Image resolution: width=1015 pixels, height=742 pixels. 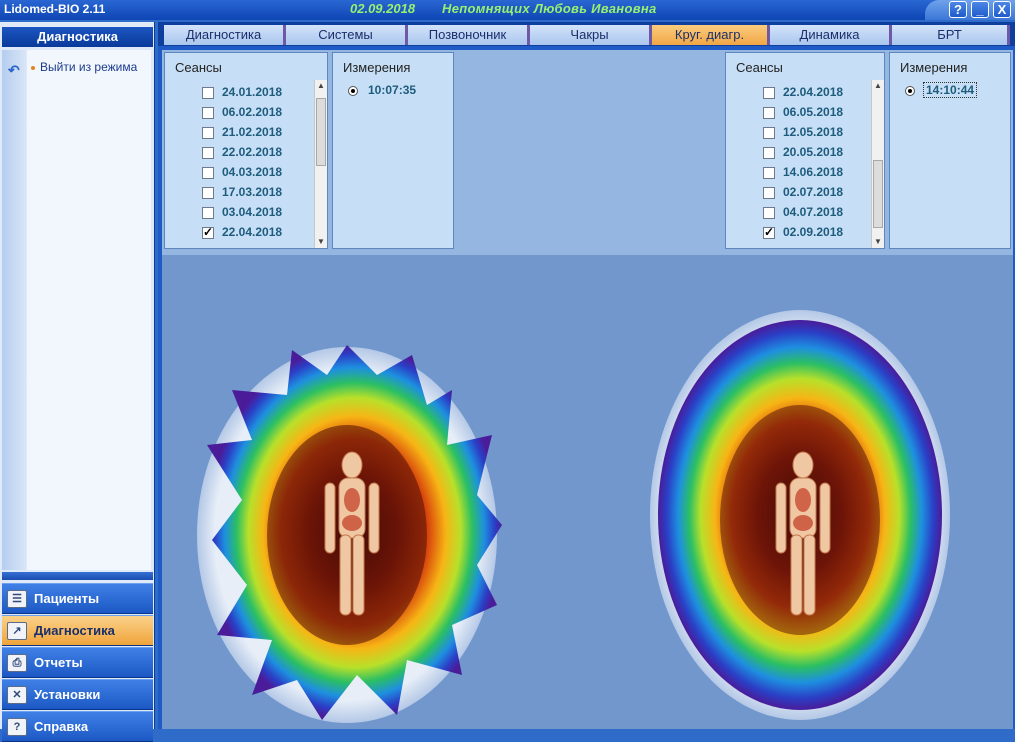 I want to click on chart-icon: ↗, so click(x=17, y=631).